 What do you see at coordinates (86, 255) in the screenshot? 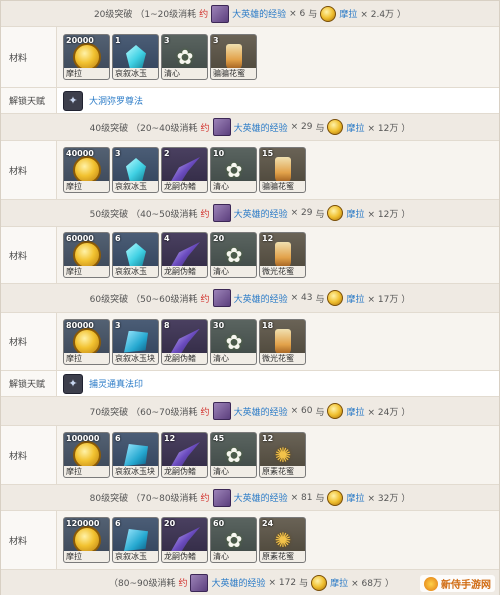
I see `material-item: 60000 摩拉` at bounding box center [86, 255].